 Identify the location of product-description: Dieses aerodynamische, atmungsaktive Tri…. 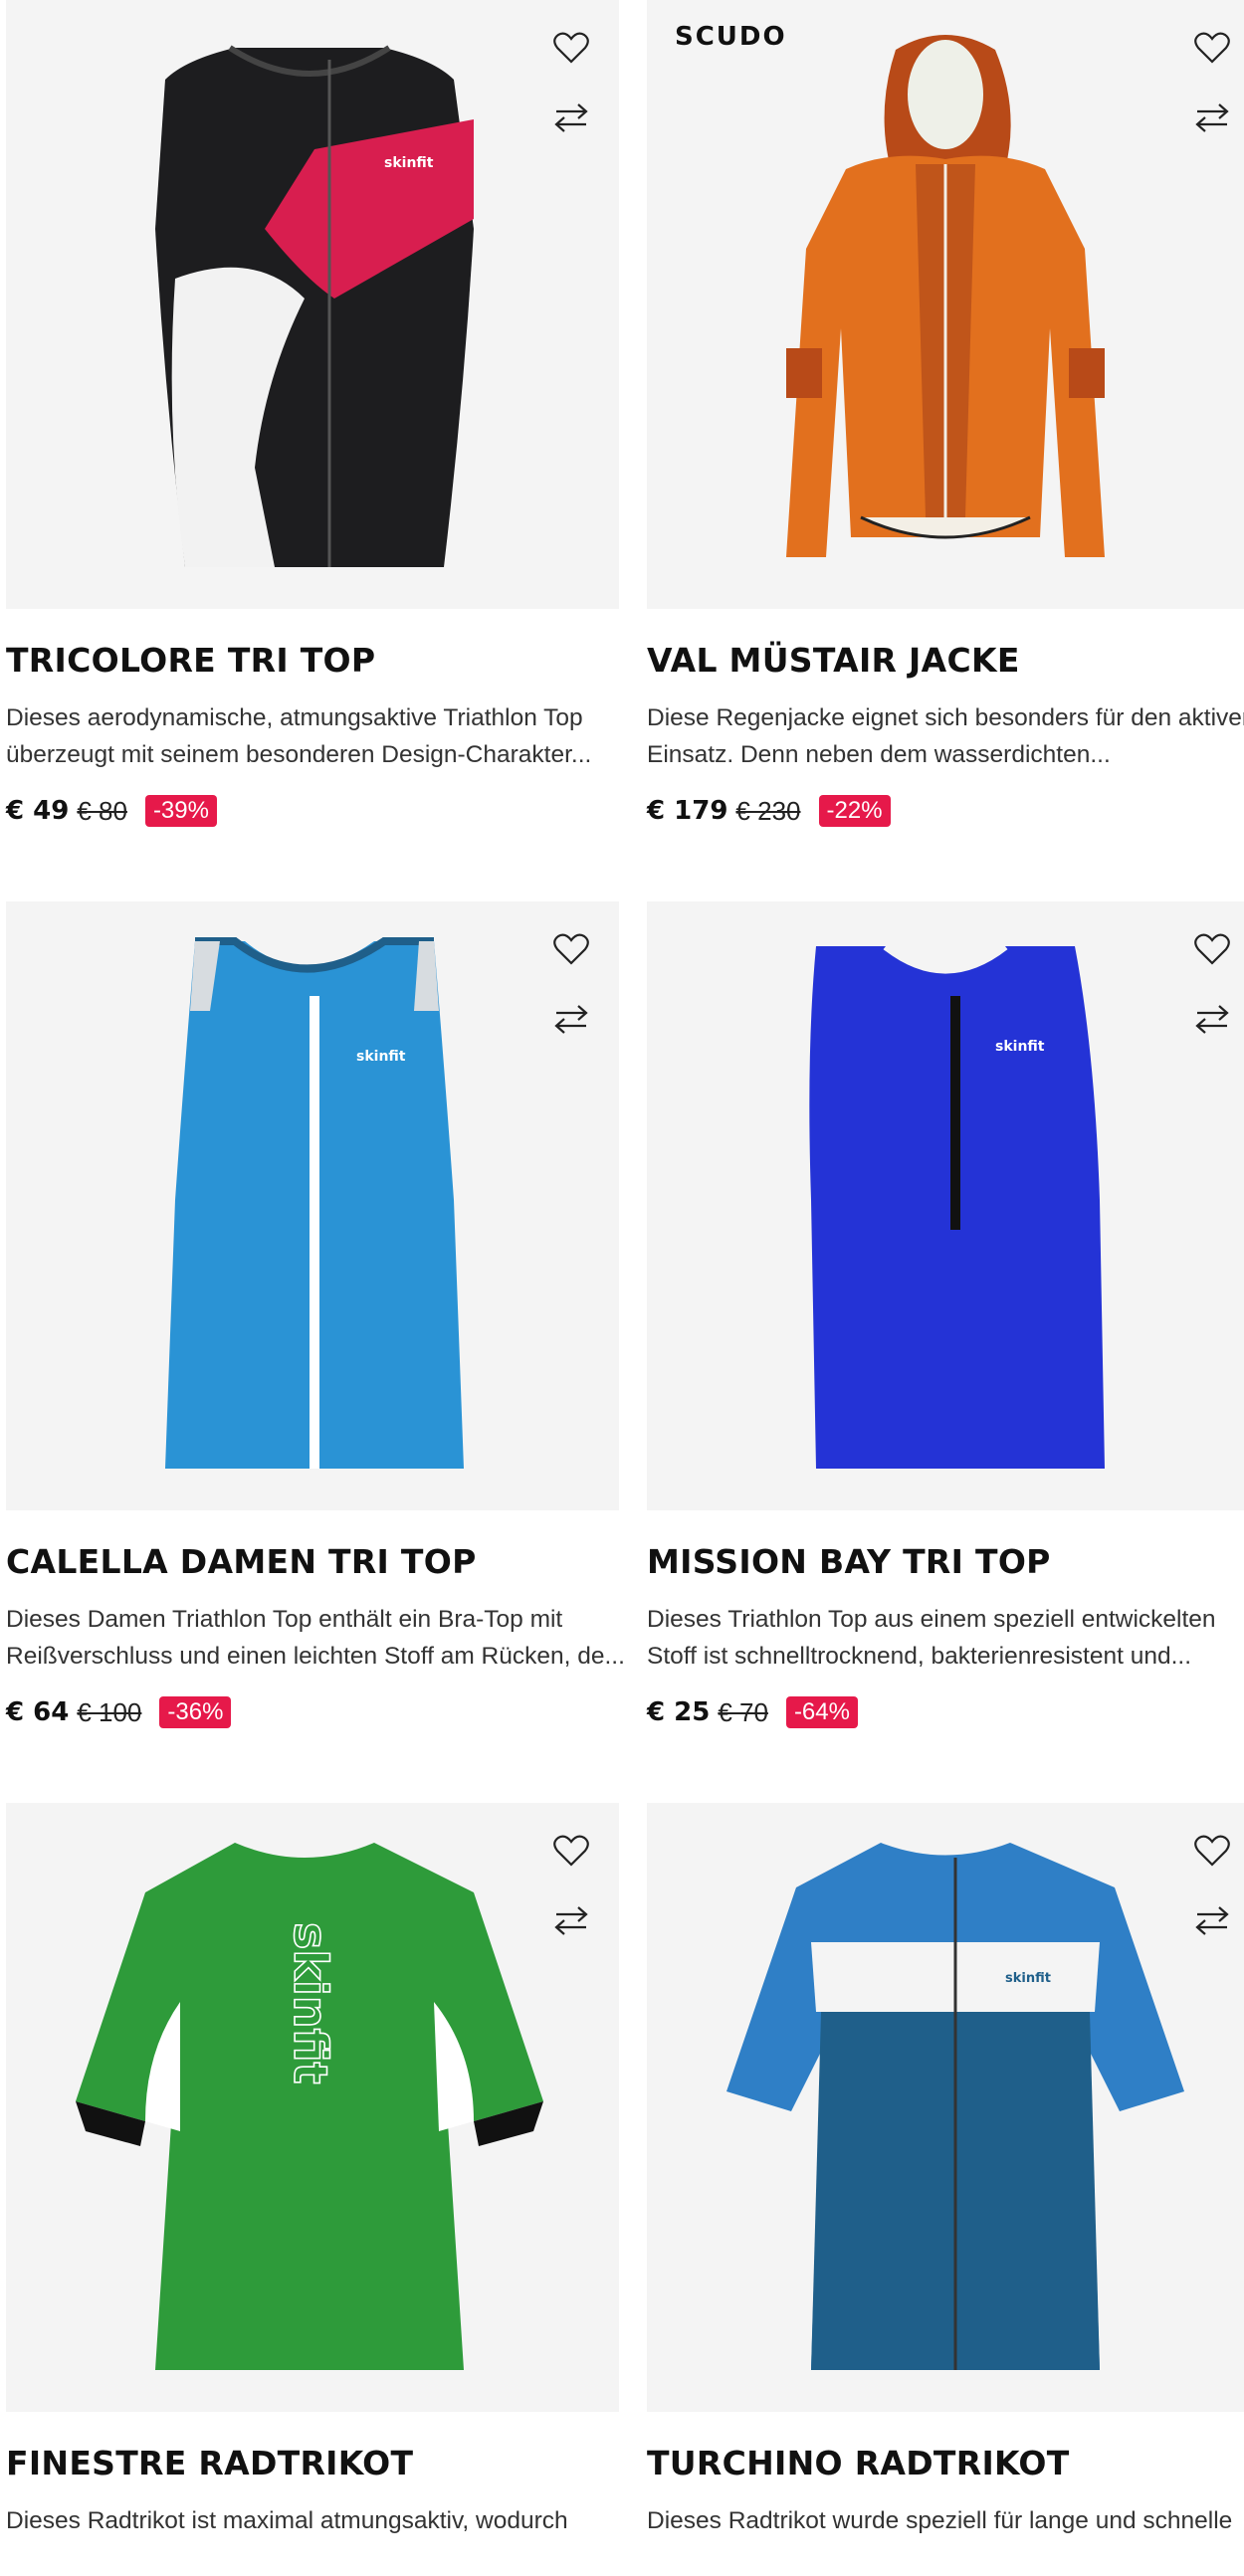
(319, 736).